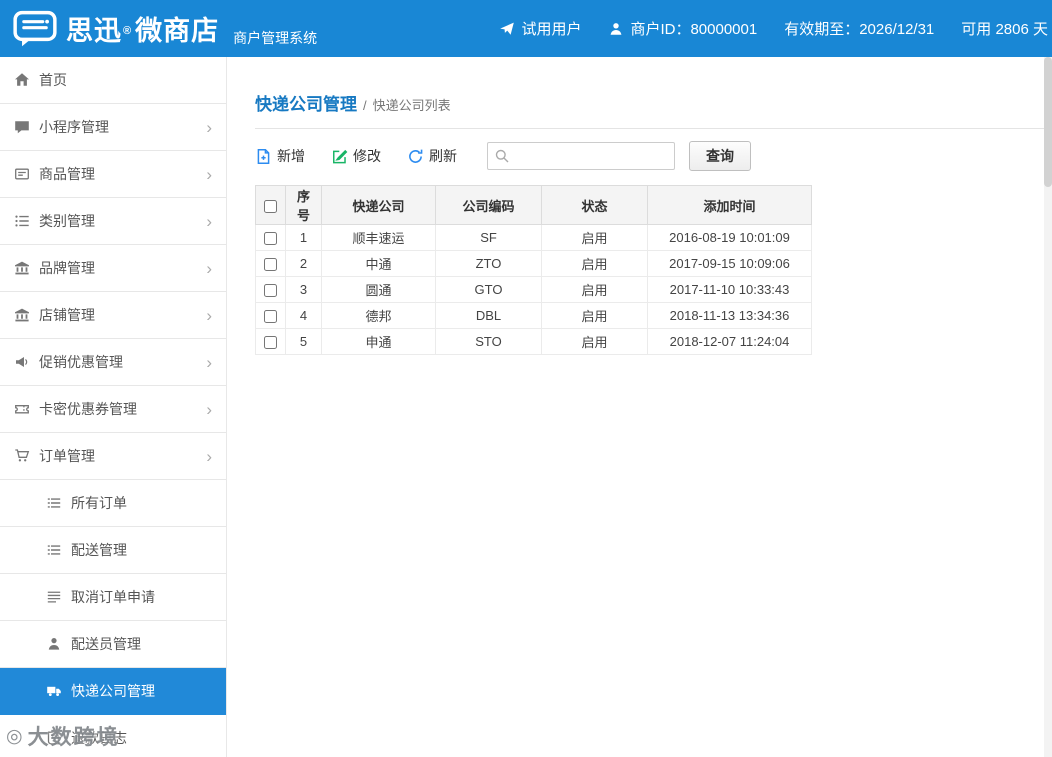 The image size is (1052, 757). I want to click on cell-added: 2017-09-15 10:09:06, so click(729, 263).